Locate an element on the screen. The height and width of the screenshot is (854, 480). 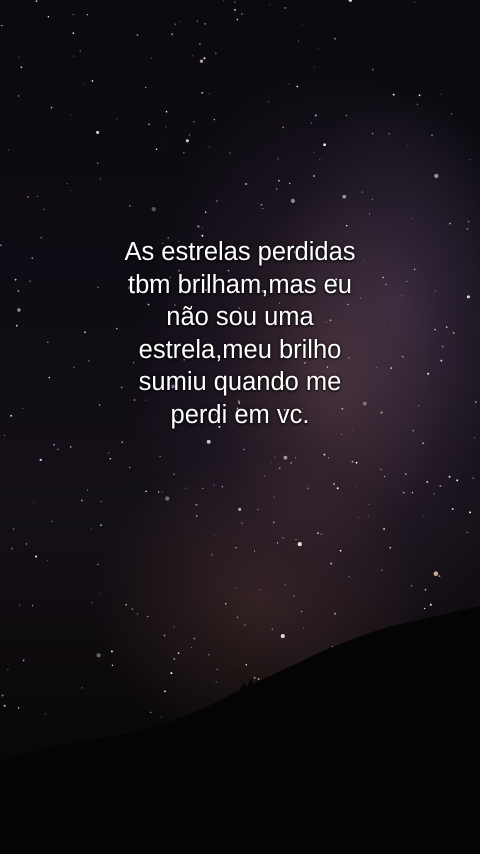
quote-line-5: sumiu quando me is located at coordinates (240, 382).